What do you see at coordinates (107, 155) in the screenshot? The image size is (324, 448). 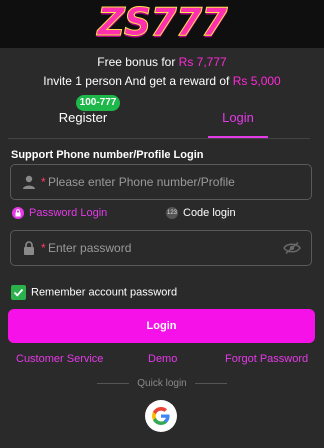 I see `phone-field-label: Support Phone number/Profile Login` at bounding box center [107, 155].